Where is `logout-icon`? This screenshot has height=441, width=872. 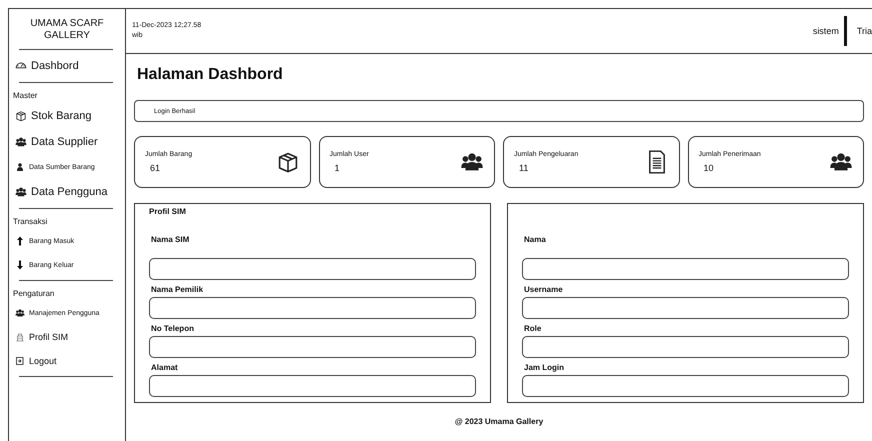 logout-icon is located at coordinates (20, 361).